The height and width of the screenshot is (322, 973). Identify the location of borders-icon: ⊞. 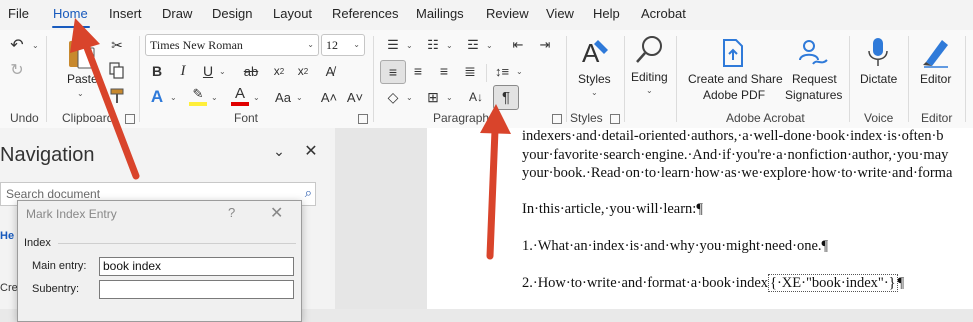
(433, 97).